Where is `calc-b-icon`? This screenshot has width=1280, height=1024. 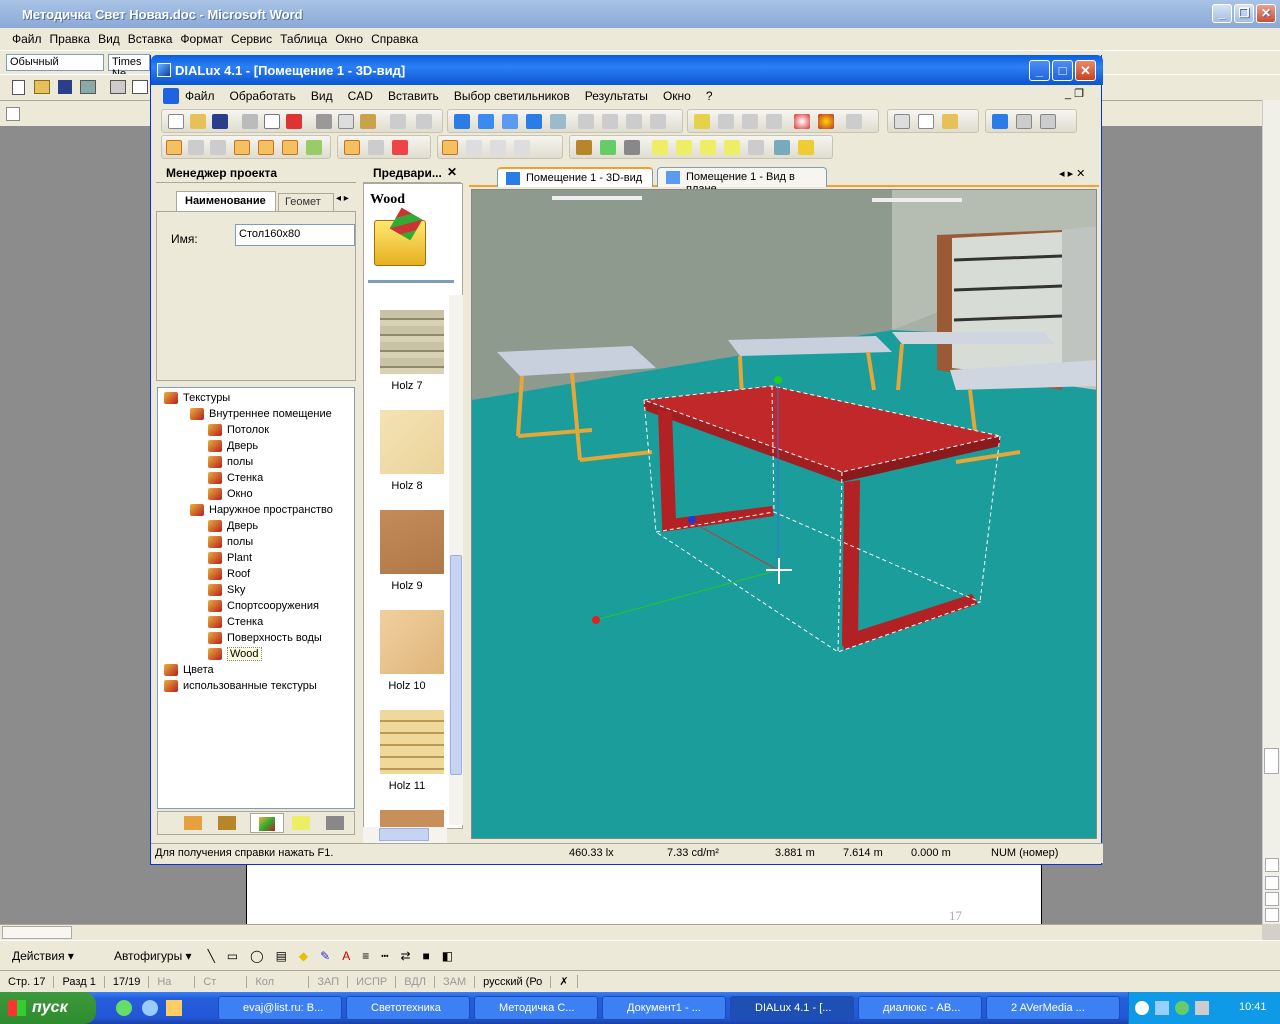 calc-b-icon is located at coordinates (726, 121).